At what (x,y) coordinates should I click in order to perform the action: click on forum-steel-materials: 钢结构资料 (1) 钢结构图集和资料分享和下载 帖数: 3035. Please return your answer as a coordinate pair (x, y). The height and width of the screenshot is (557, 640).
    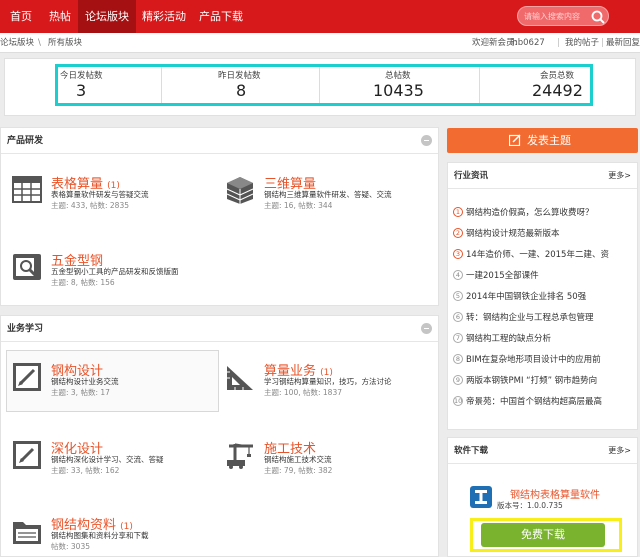
    Looking at the image, I should click on (112, 536).